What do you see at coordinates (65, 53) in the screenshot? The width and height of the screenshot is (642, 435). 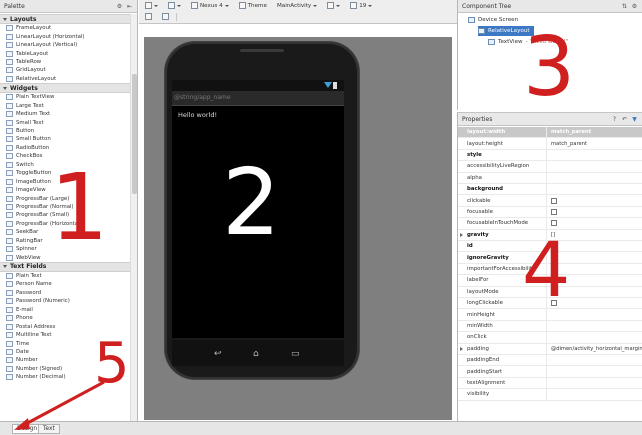 I see `palette-item: TableLayout` at bounding box center [65, 53].